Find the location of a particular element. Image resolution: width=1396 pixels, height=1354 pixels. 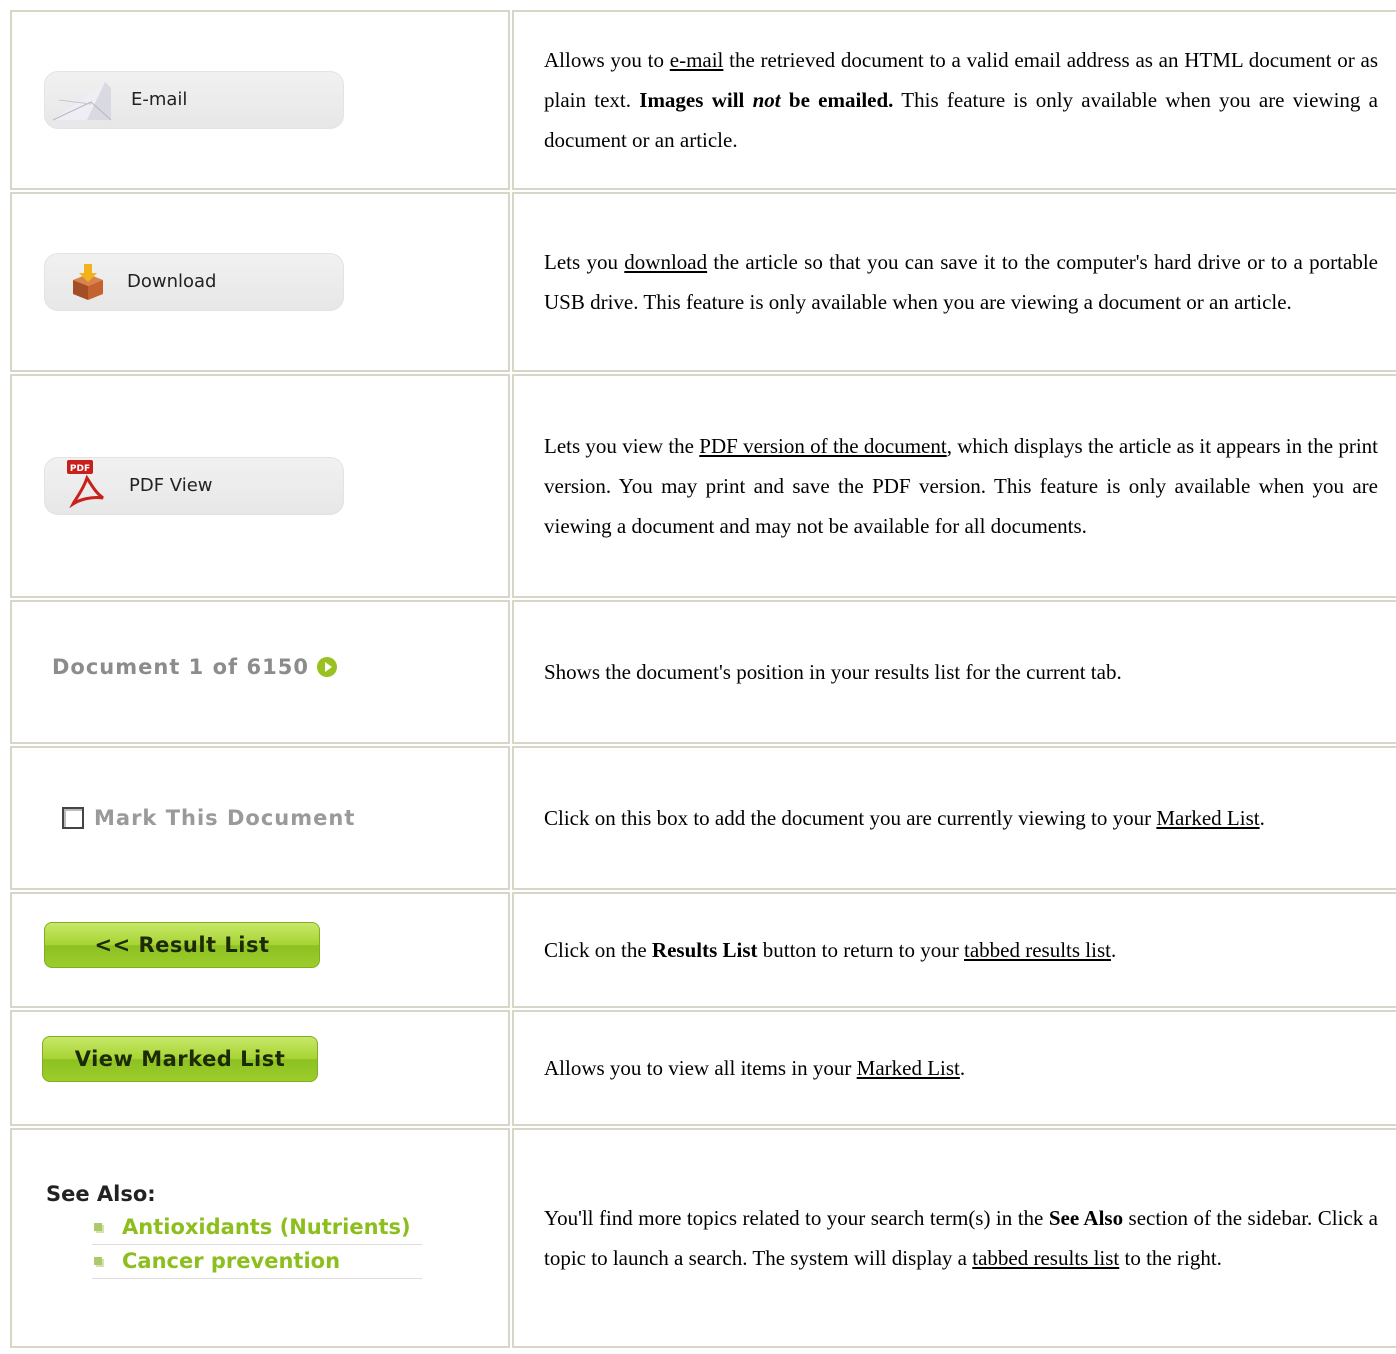

svg-text: PDF is located at coordinates (80, 469).